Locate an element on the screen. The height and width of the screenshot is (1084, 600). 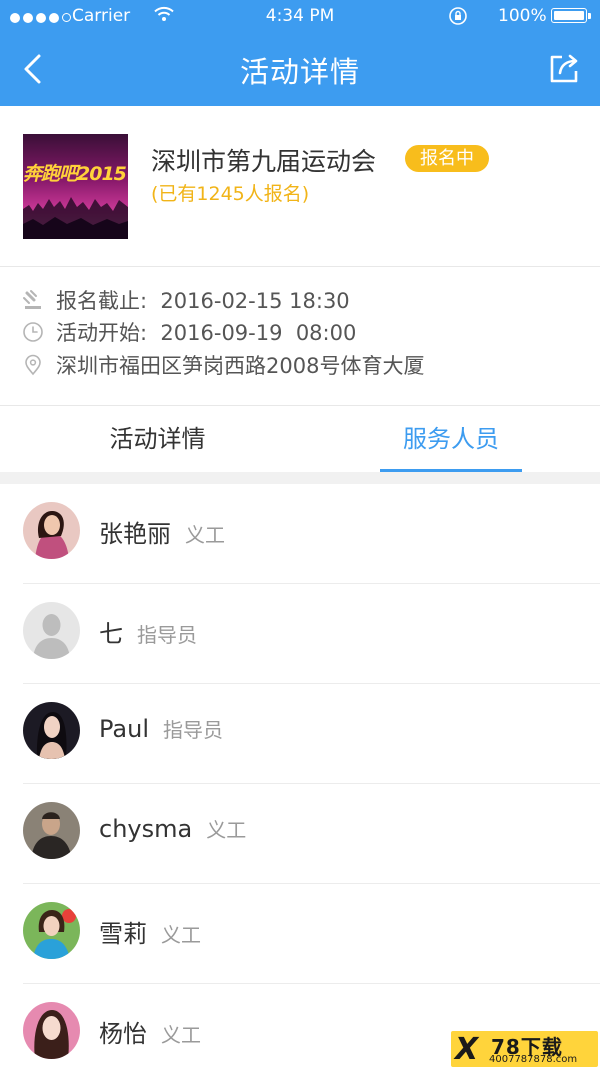
battery-icon is located at coordinates (571, 15).